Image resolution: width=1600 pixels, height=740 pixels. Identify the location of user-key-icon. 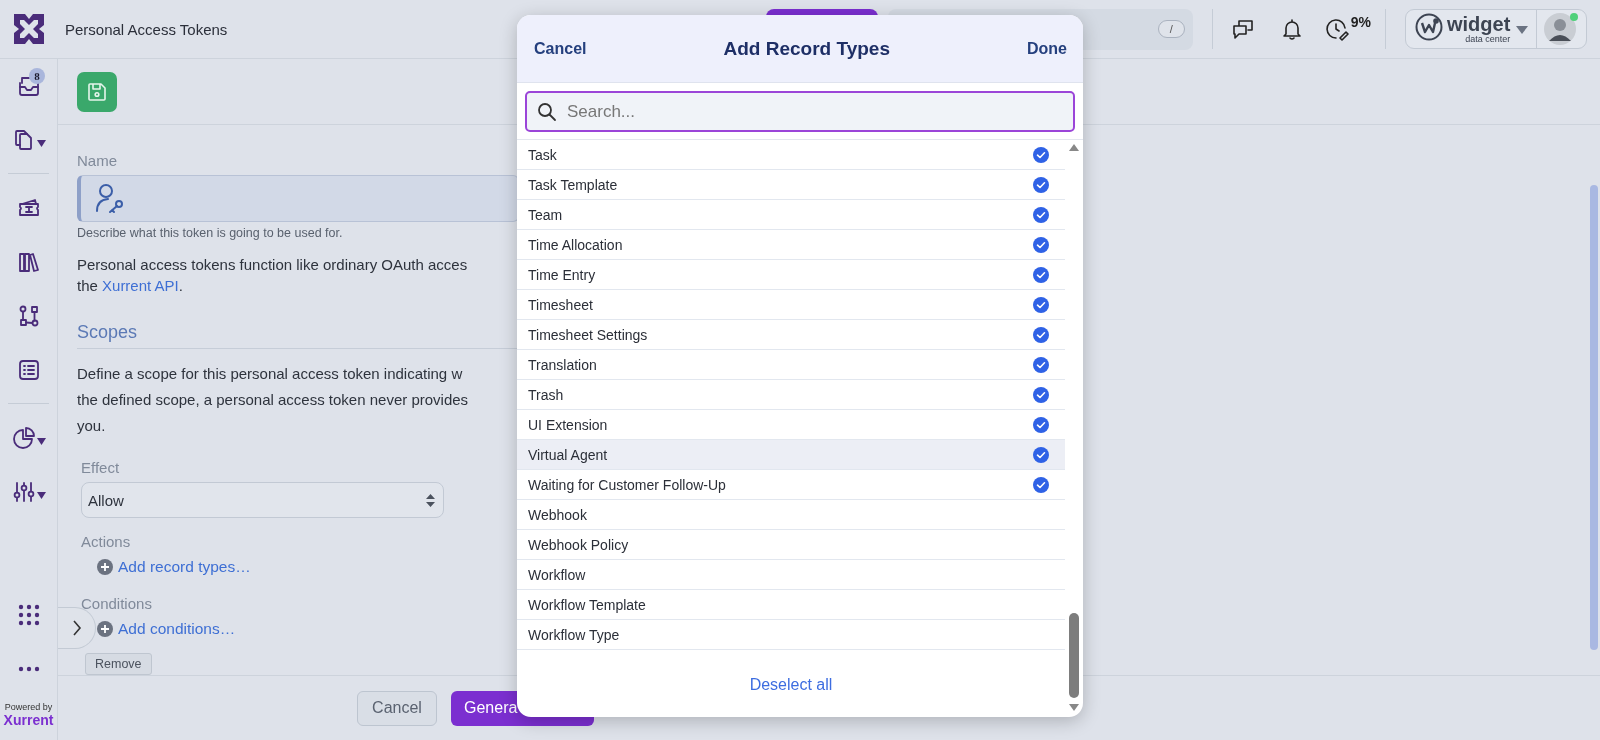
(110, 199).